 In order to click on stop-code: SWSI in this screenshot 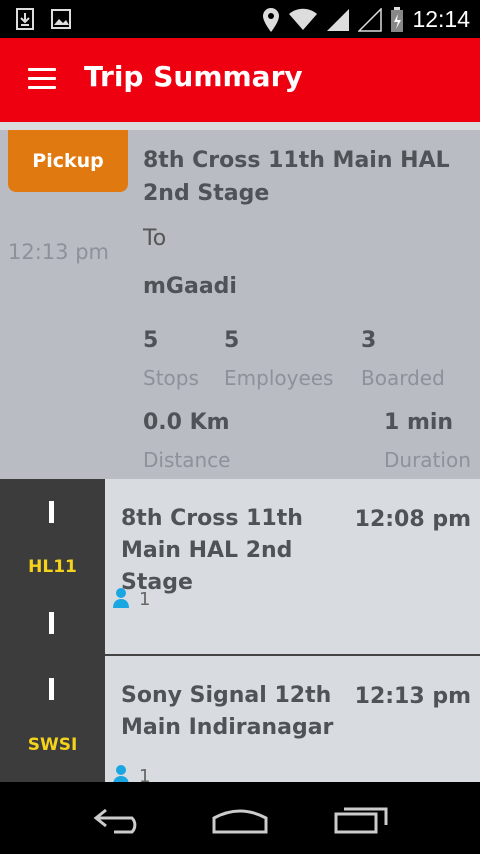, I will do `click(52, 745)`.